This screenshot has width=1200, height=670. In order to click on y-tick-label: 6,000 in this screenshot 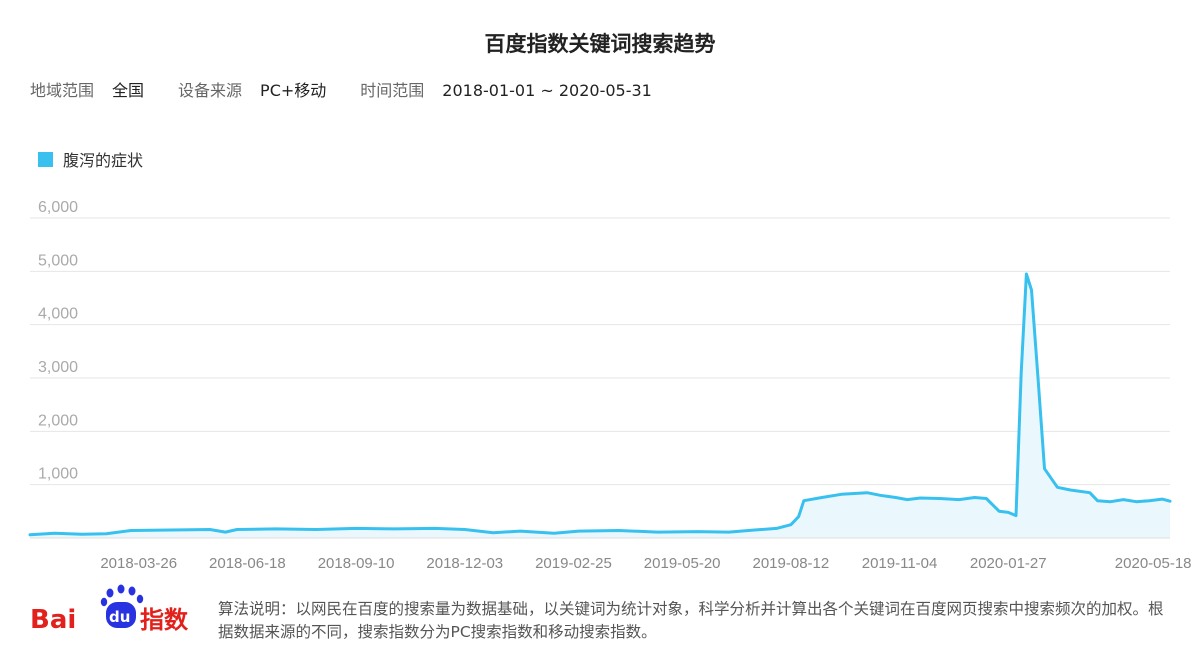, I will do `click(58, 207)`.